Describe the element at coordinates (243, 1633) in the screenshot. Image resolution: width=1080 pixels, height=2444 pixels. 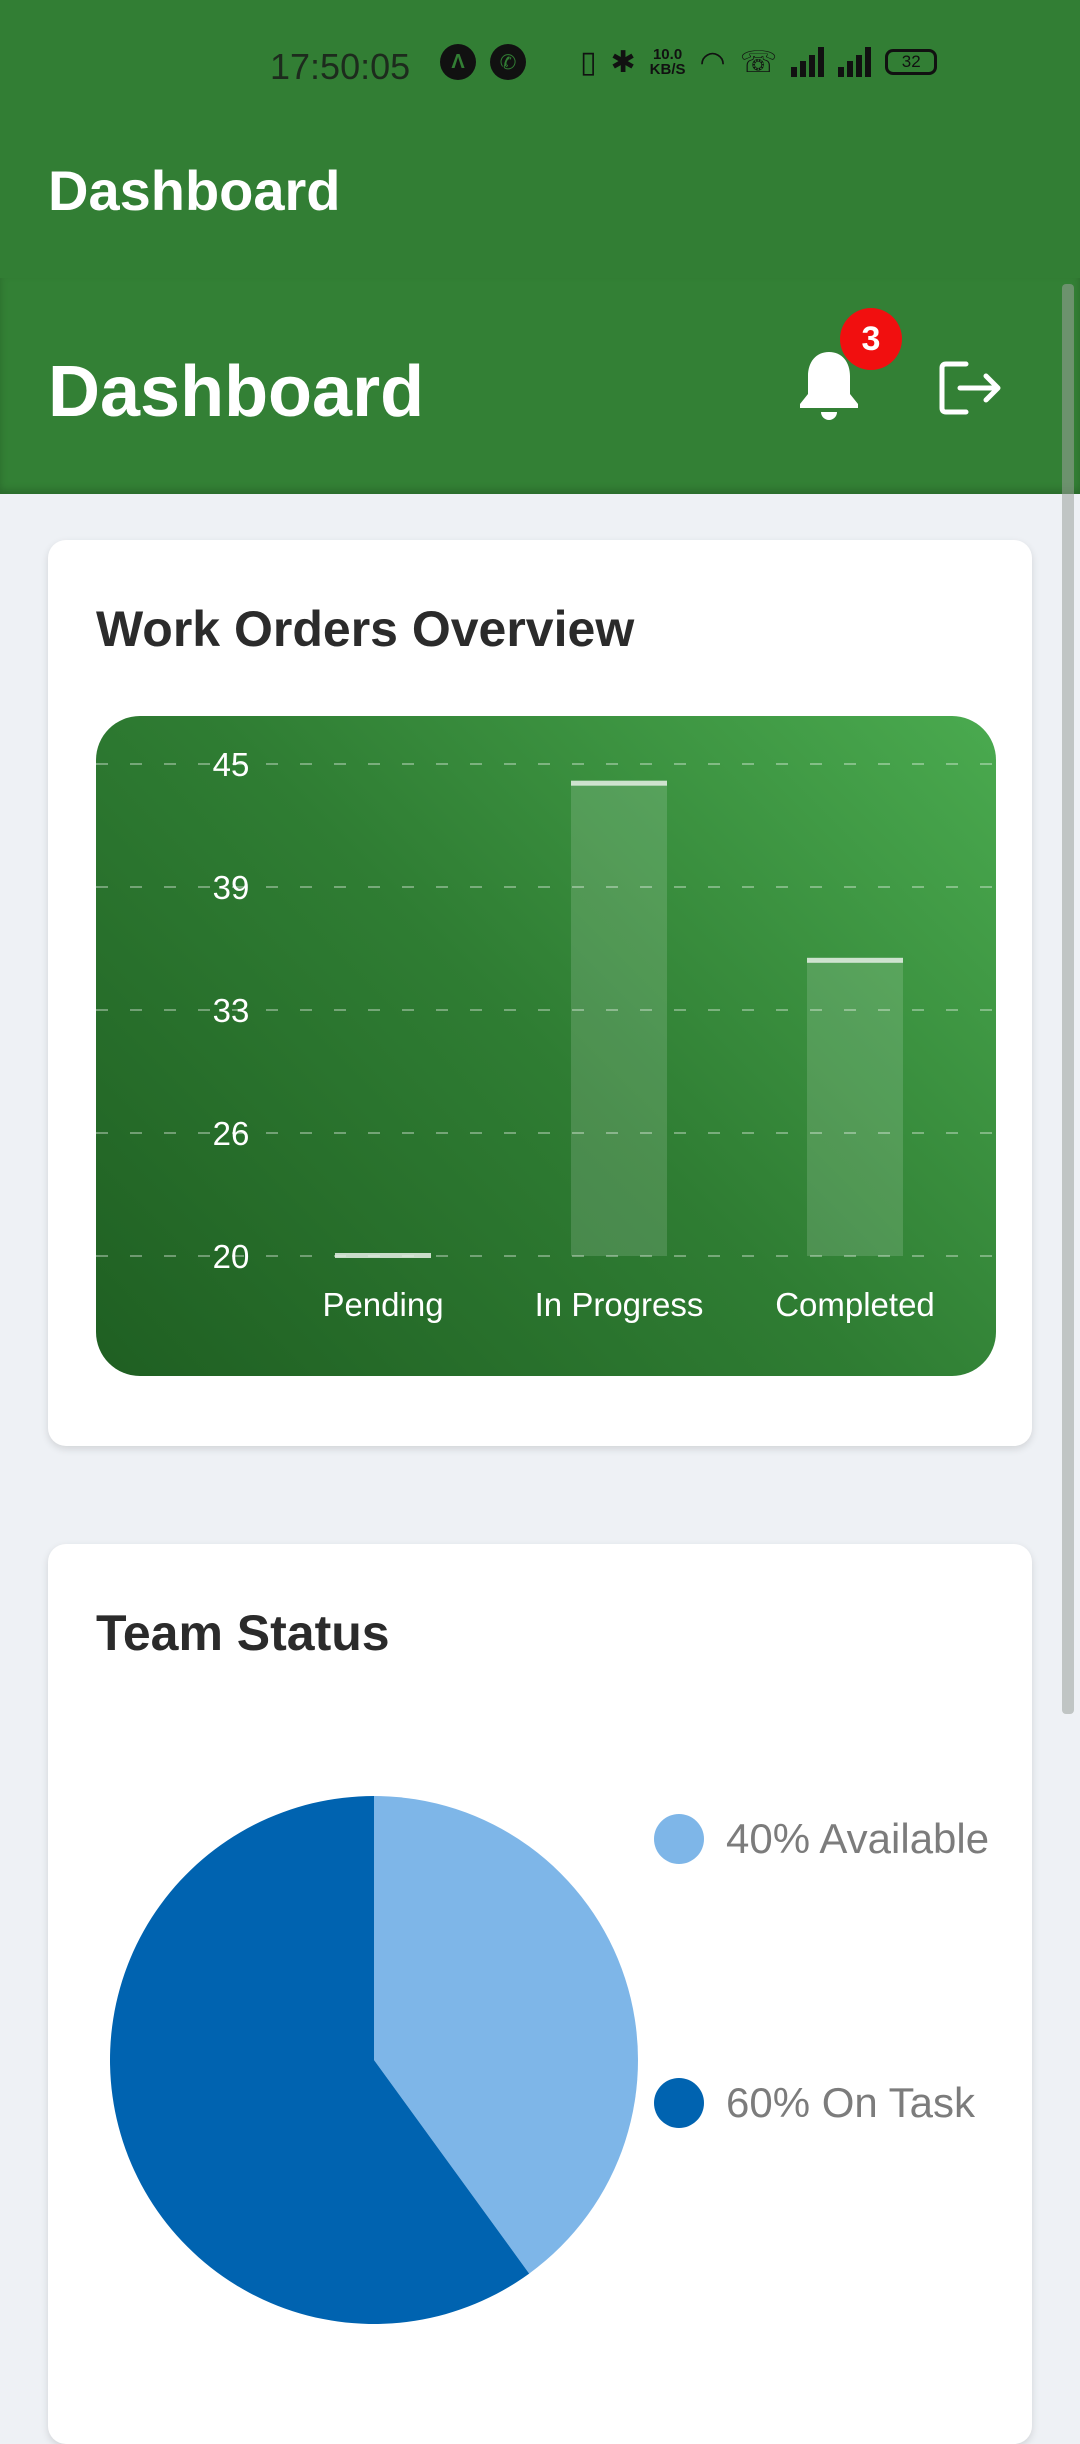
I see `team-status-title: Team Status` at that location.